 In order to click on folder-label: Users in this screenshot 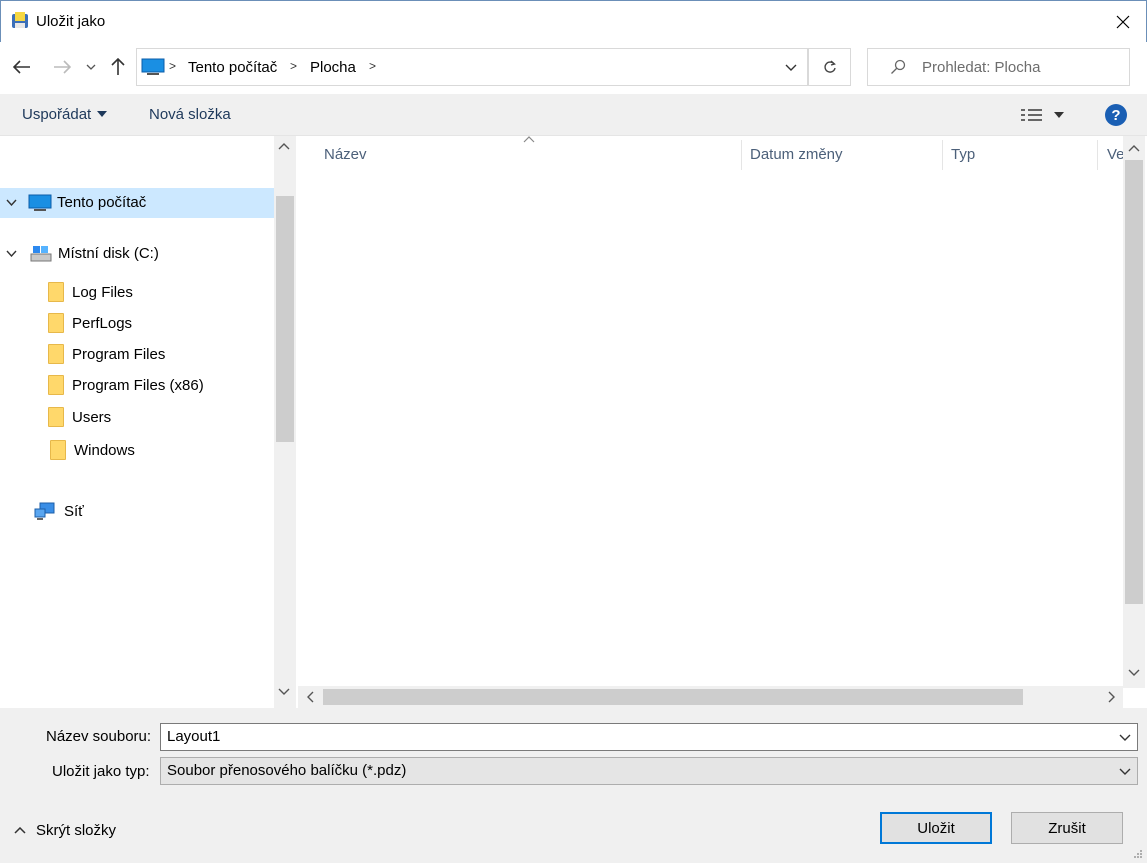, I will do `click(92, 417)`.